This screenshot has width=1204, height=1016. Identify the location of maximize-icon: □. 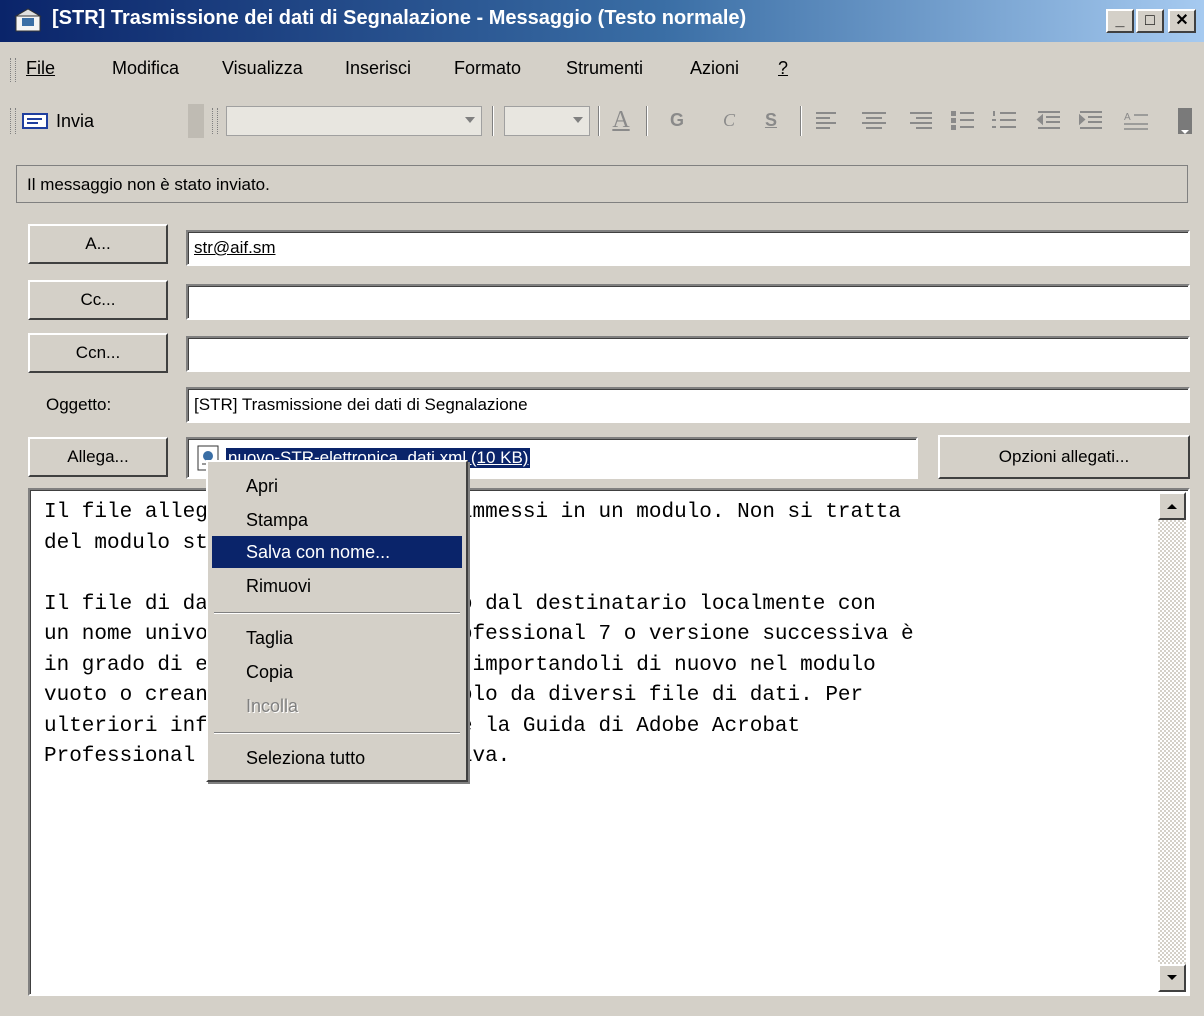
(1150, 20).